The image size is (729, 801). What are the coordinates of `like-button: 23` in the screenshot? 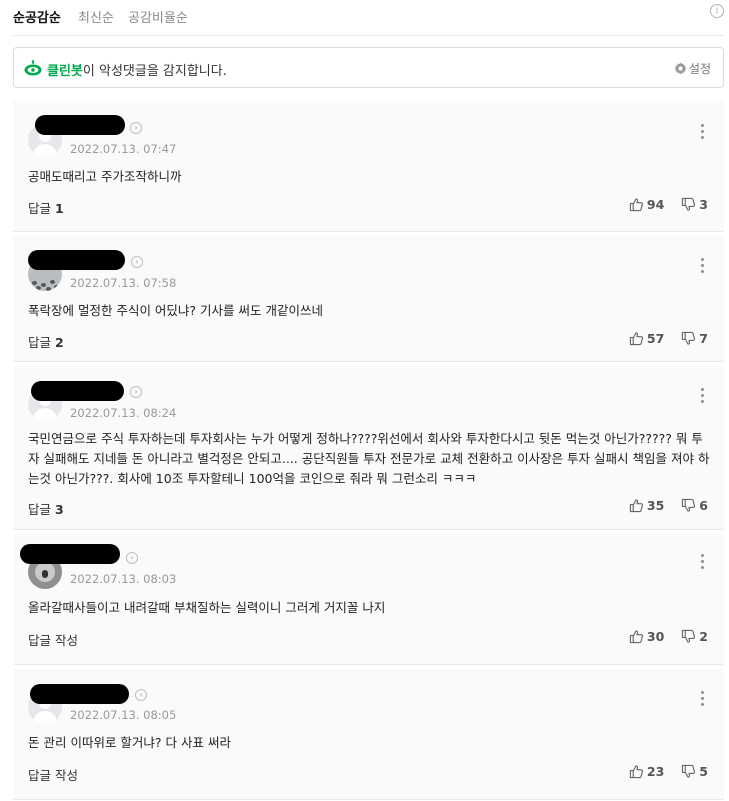 It's located at (646, 771).